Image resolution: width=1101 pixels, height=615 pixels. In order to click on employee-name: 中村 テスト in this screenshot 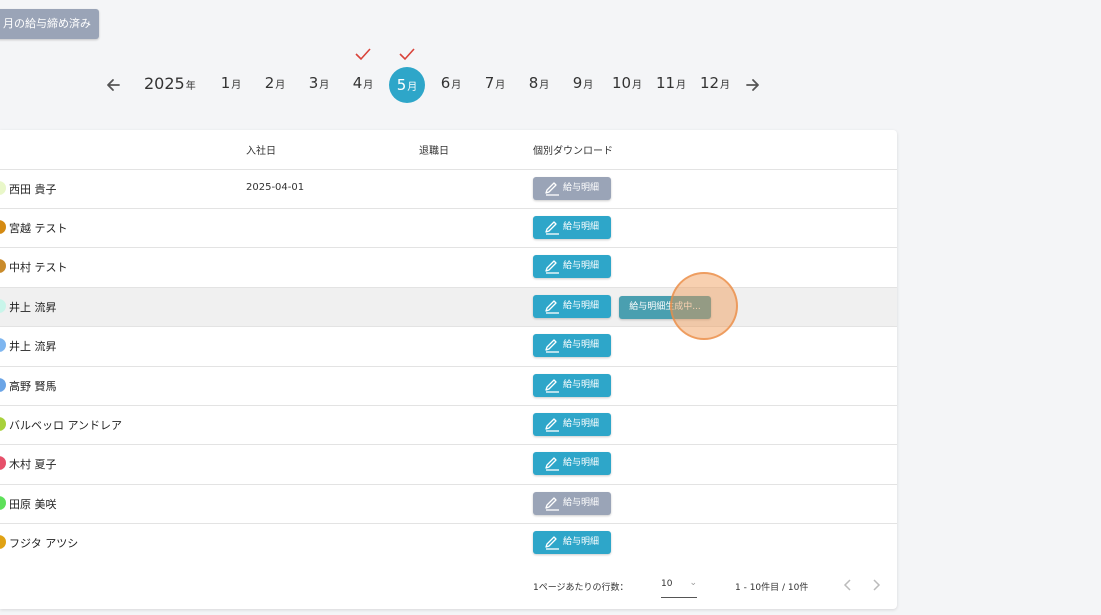, I will do `click(38, 267)`.